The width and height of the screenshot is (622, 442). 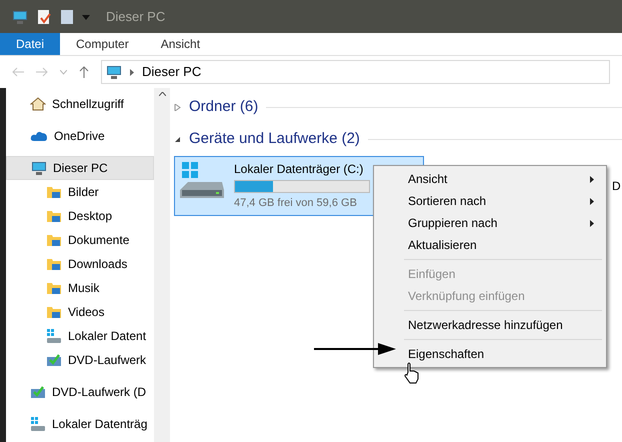 I want to click on drive-tile: D, so click(x=615, y=186).